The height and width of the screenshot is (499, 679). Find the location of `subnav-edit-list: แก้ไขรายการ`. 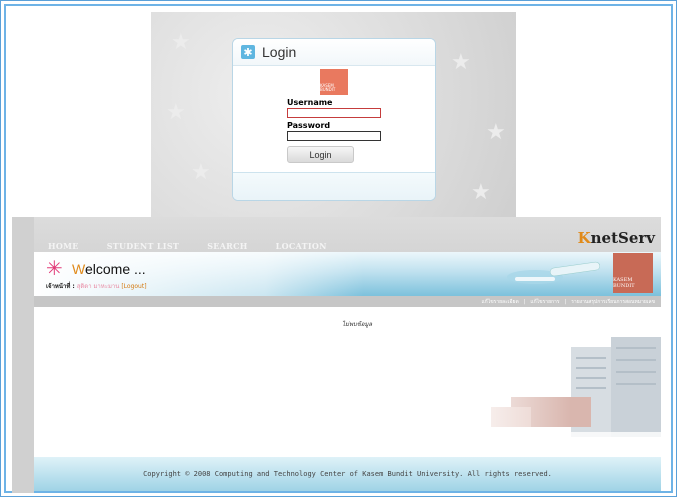

subnav-edit-list: แก้ไขรายการ is located at coordinates (544, 302).